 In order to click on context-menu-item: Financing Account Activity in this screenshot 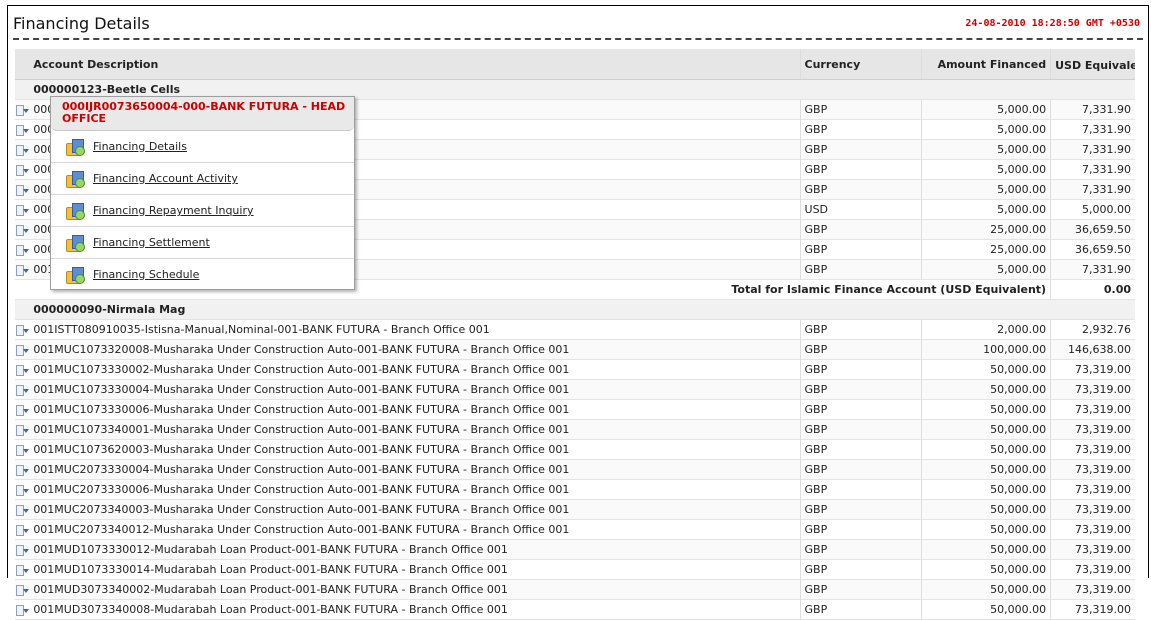, I will do `click(202, 179)`.